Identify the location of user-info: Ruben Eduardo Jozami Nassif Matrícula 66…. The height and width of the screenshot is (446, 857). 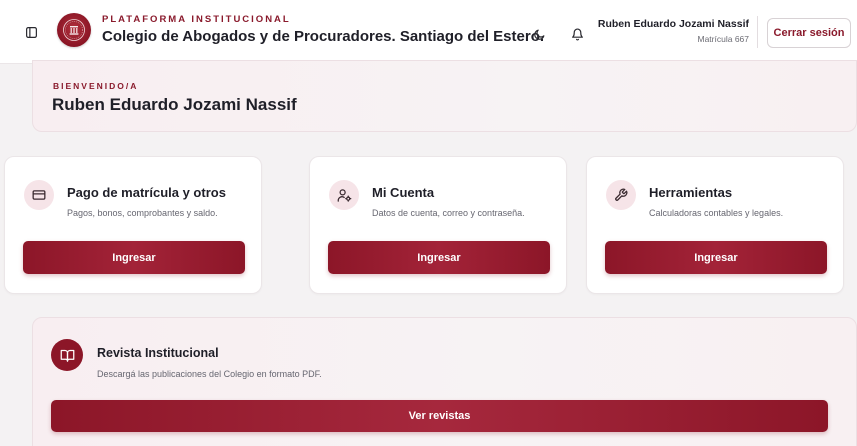
(673, 31).